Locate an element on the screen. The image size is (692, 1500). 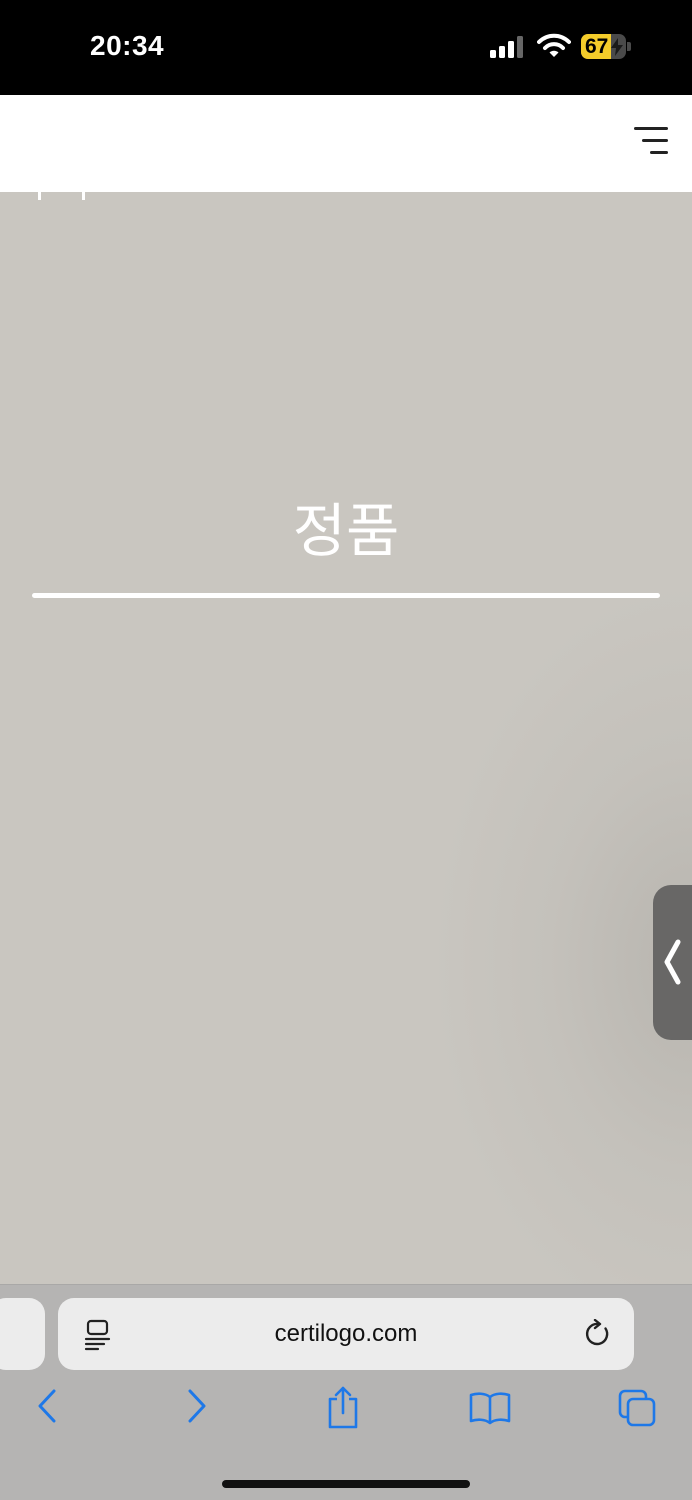
forward-icon is located at coordinates (197, 1406).